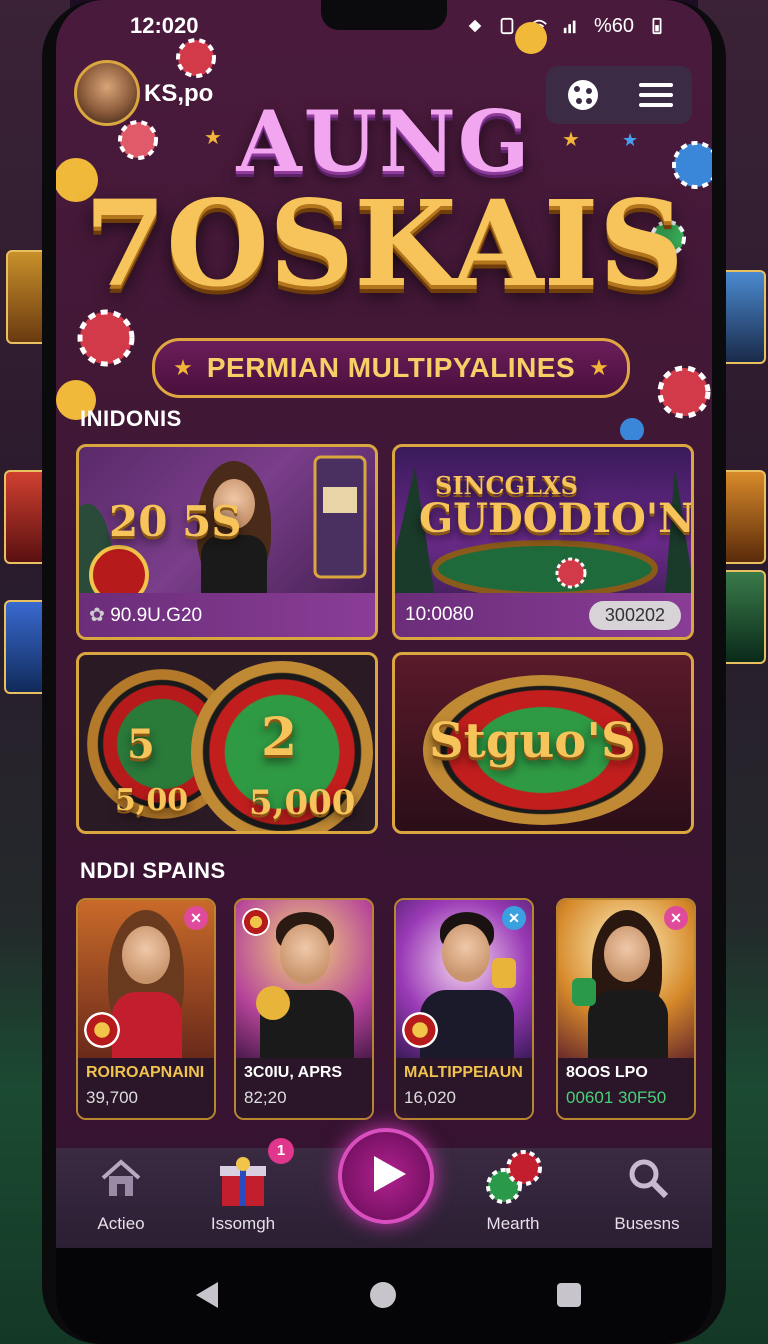  I want to click on card-big-text: 5, so click(141, 744).